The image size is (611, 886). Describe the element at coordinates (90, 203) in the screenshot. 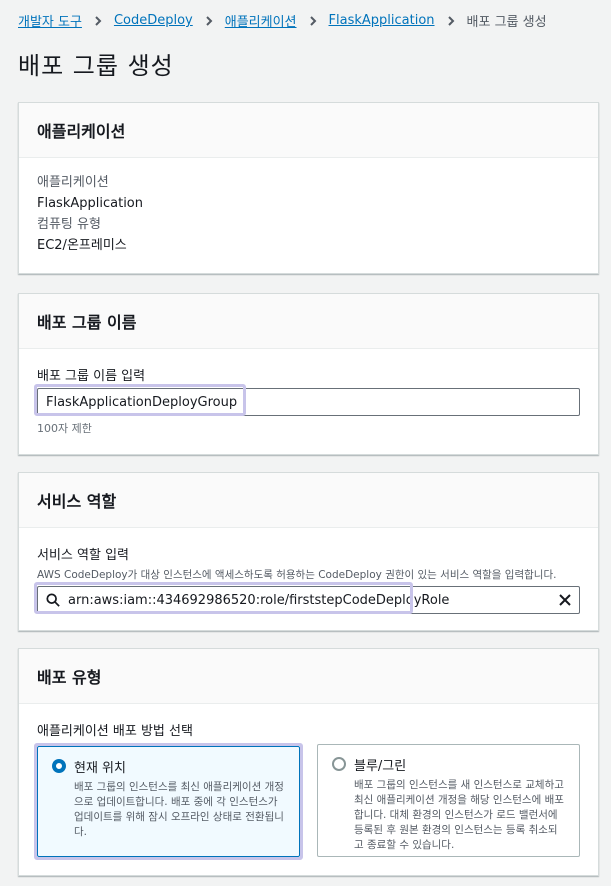

I see `application-value: FlaskApplication` at that location.